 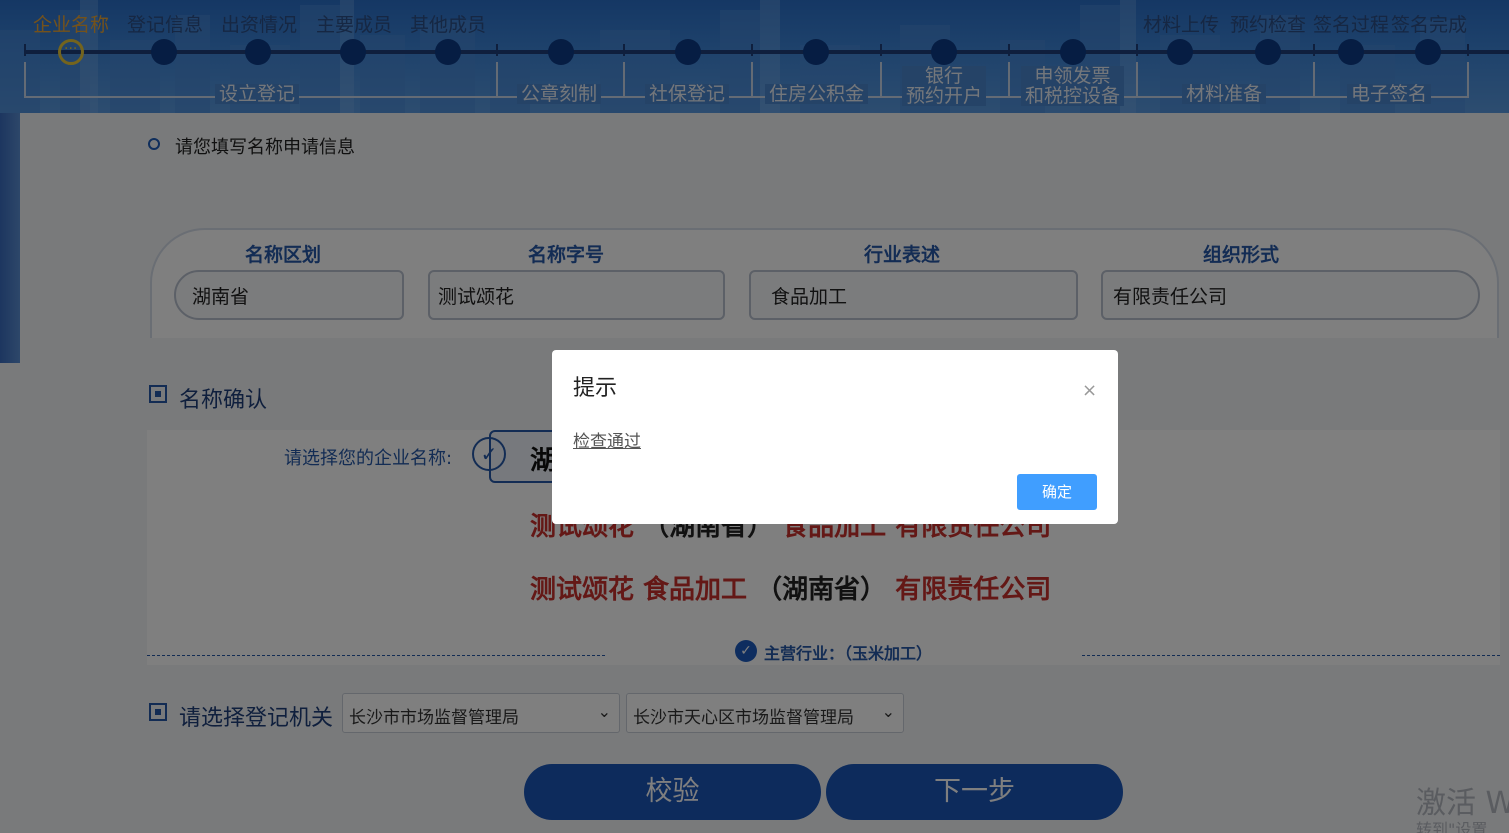 What do you see at coordinates (835, 437) in the screenshot?
I see `alert-dialog: 提示 × 检查通过 确定` at bounding box center [835, 437].